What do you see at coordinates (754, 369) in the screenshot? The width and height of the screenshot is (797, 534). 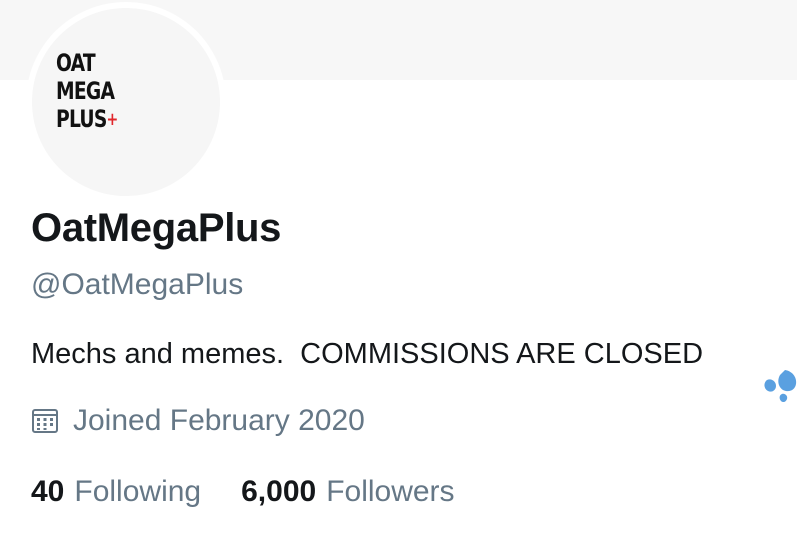 I see `sweat-droplets-icon` at bounding box center [754, 369].